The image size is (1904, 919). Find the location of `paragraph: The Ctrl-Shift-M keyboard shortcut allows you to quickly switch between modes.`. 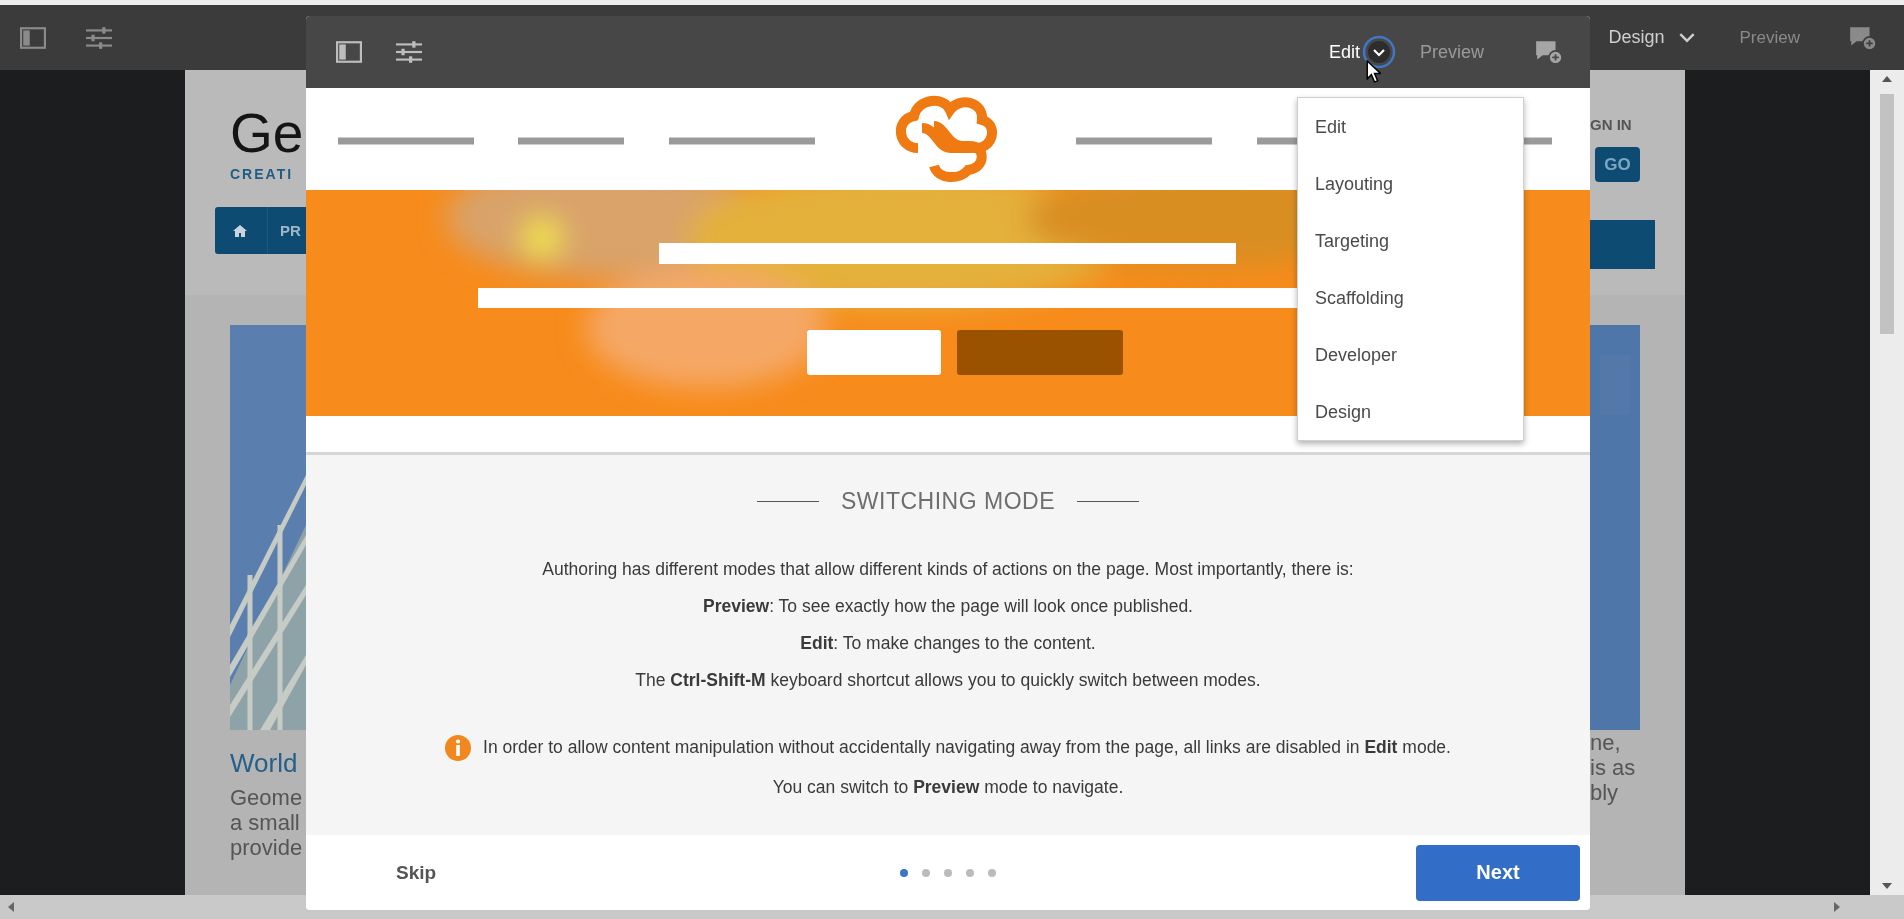

paragraph: The Ctrl-Shift-M keyboard shortcut allows you to quickly switch between modes. is located at coordinates (948, 680).